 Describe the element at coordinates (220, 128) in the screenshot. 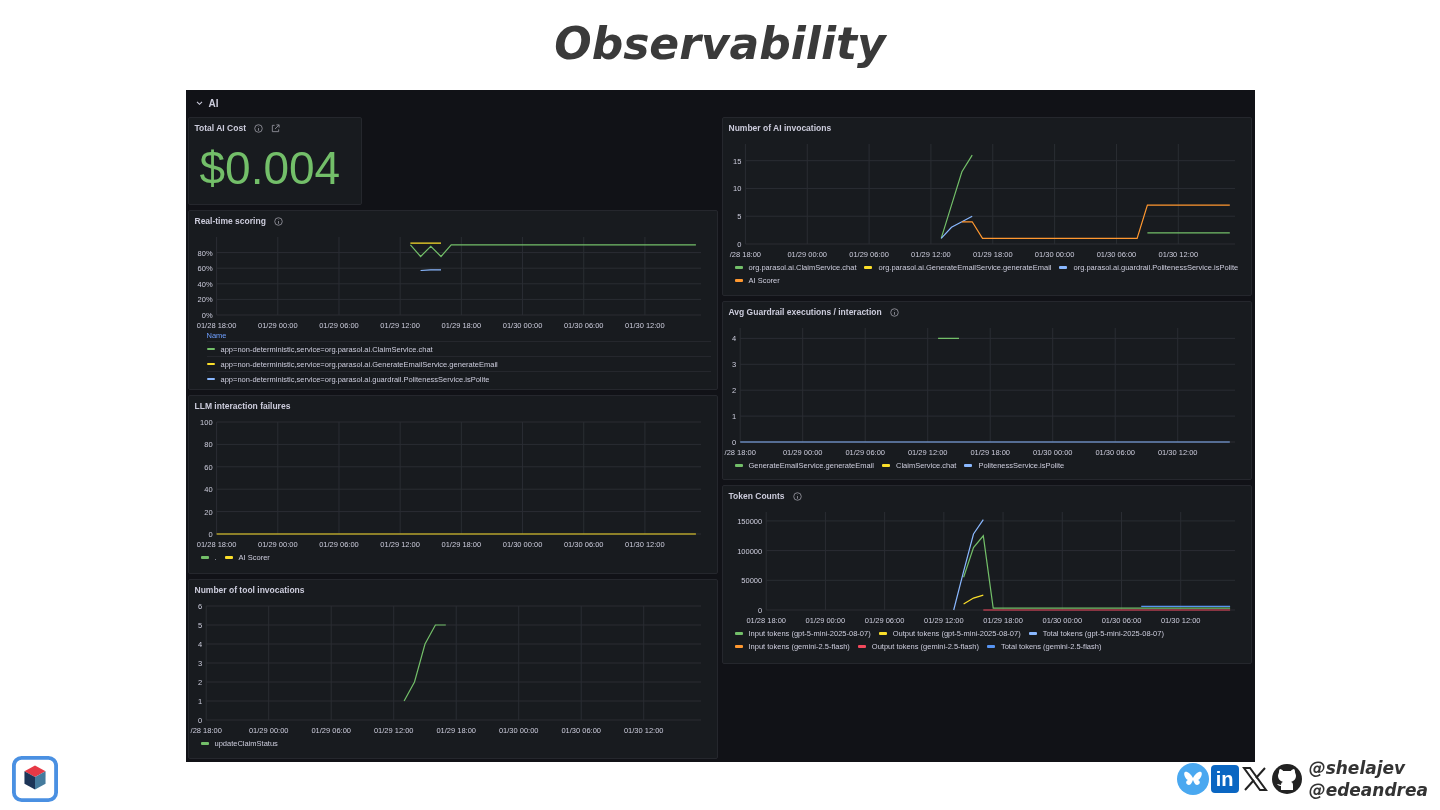

I see `panel-title: Total AI Cost` at that location.